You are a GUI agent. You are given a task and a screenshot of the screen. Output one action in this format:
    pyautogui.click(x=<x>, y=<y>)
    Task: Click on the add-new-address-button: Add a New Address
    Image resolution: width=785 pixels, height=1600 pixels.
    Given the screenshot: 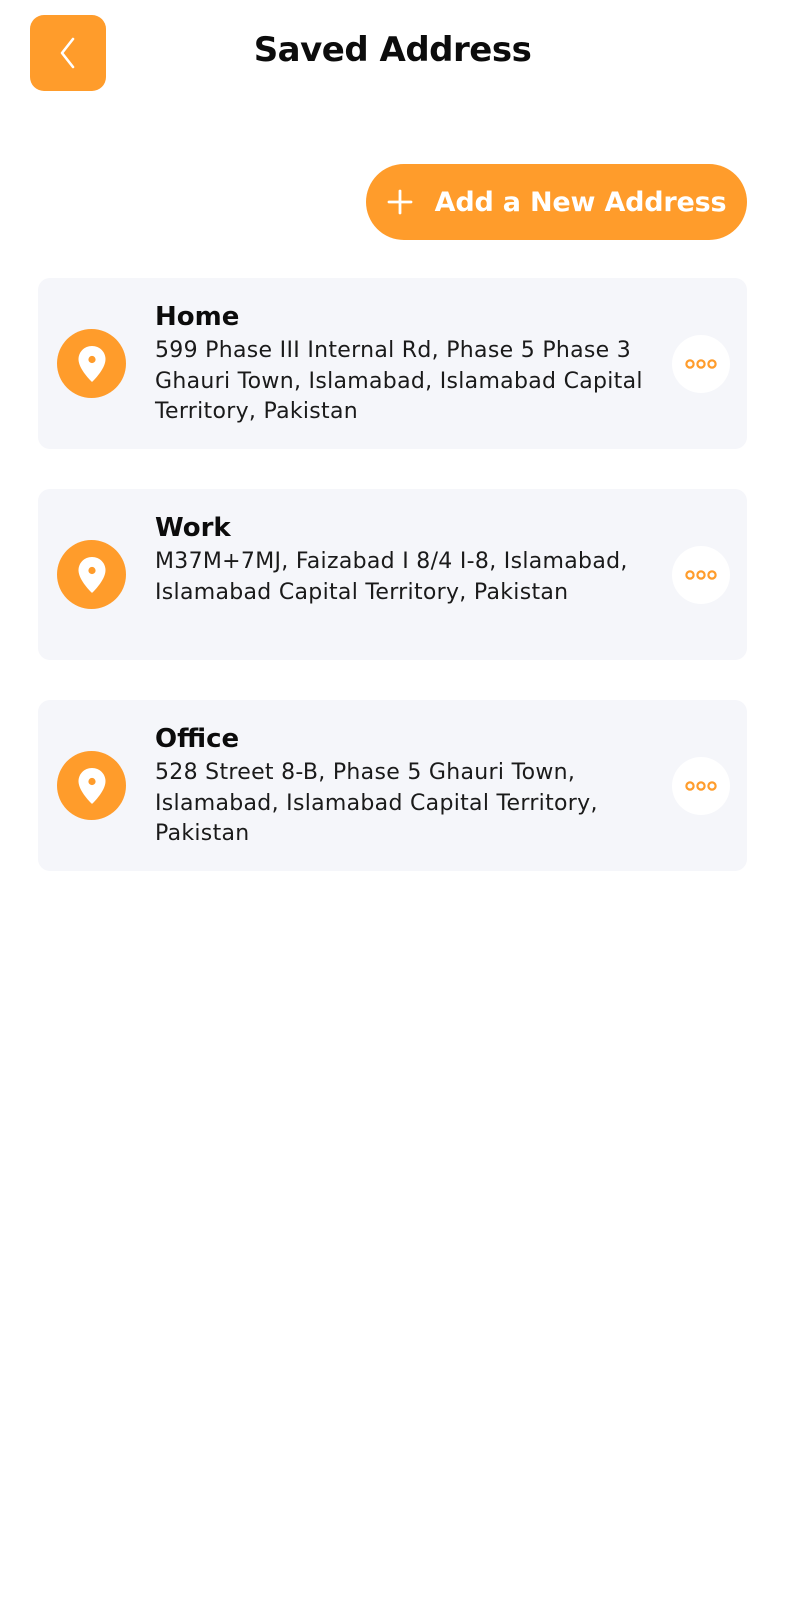 What is the action you would take?
    pyautogui.click(x=556, y=202)
    